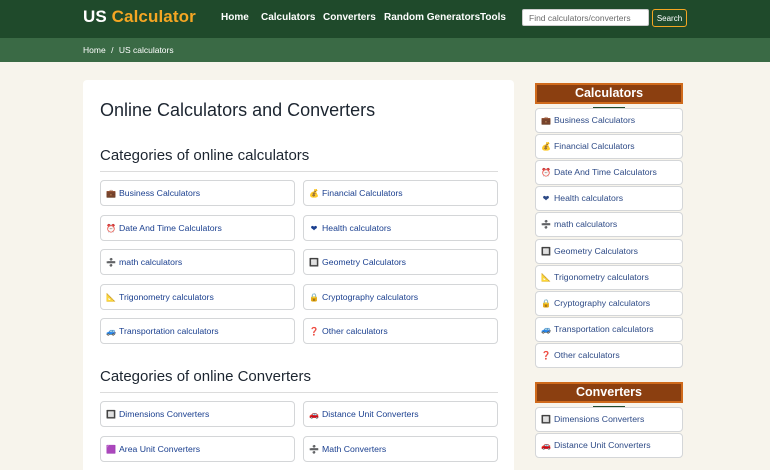 The height and width of the screenshot is (470, 770). Describe the element at coordinates (589, 198) in the screenshot. I see `sidebar-calculator-item-label: Health calculators` at that location.